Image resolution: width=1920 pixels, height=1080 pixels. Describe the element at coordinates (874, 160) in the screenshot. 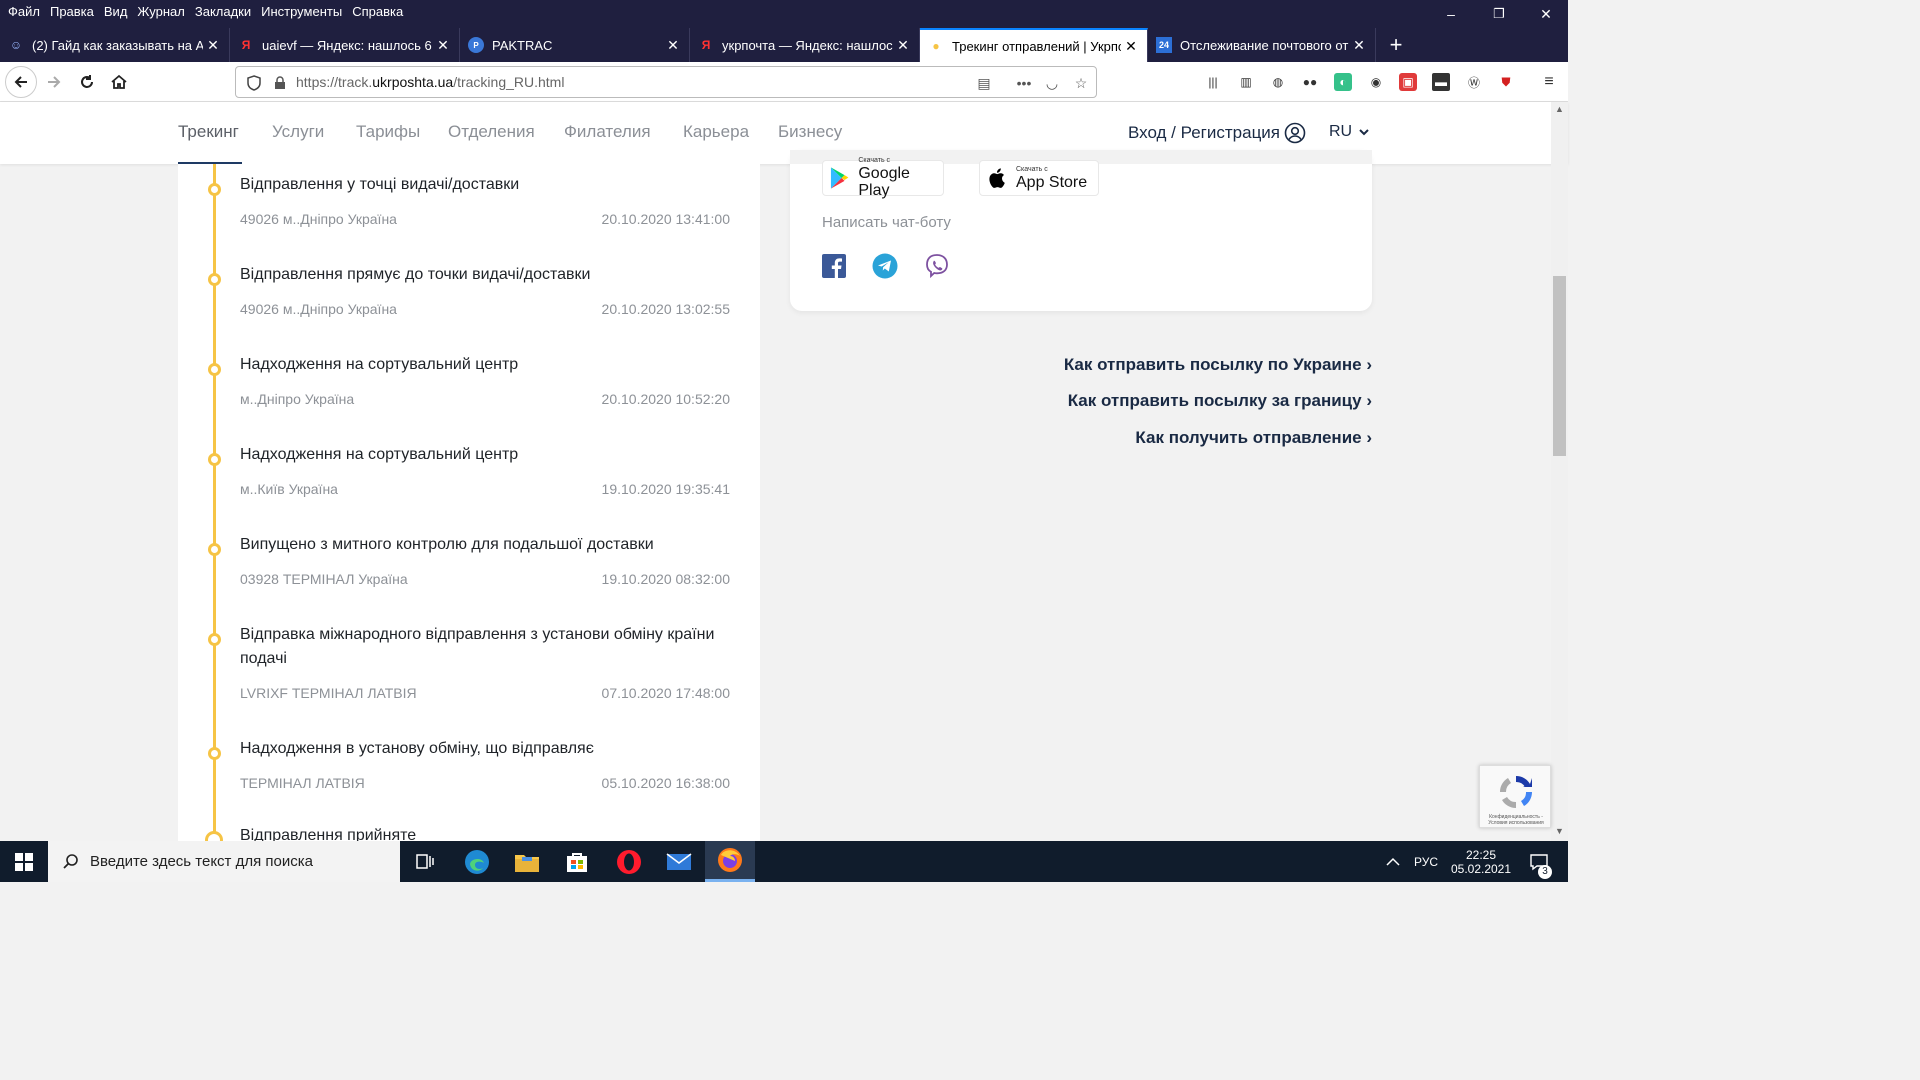

I see `google-play-small: Скачать с` at that location.